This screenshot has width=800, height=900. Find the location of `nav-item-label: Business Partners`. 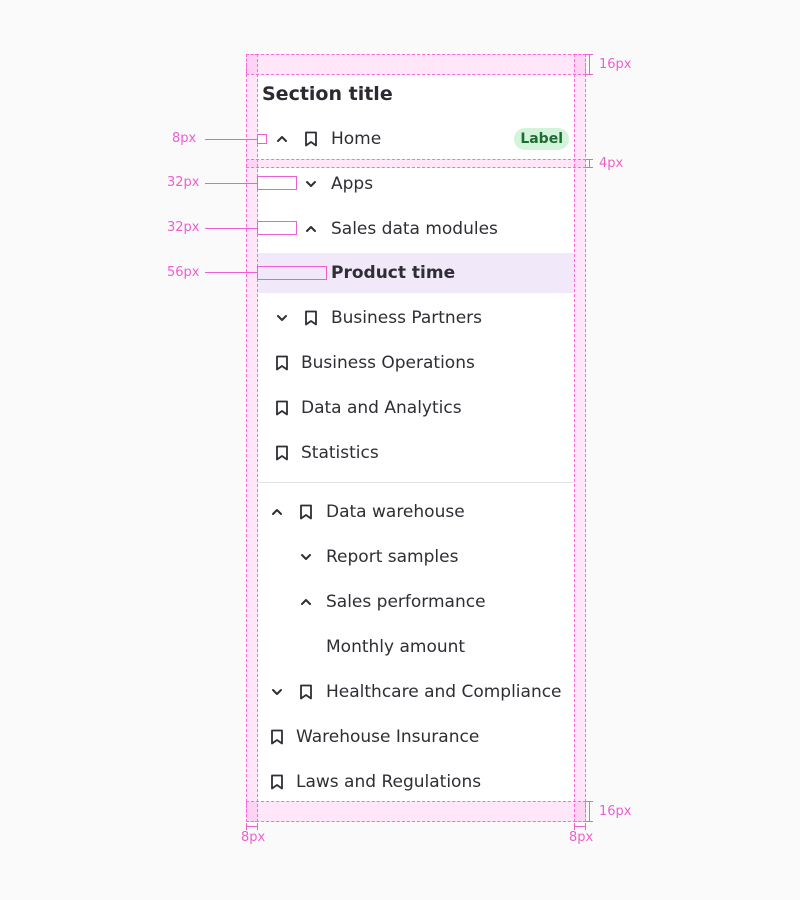

nav-item-label: Business Partners is located at coordinates (407, 318).